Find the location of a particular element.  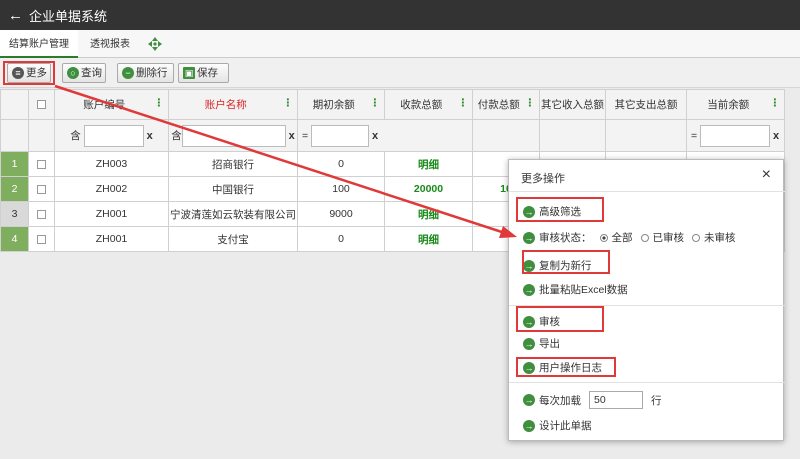

load-count-input: 50 is located at coordinates (616, 400).